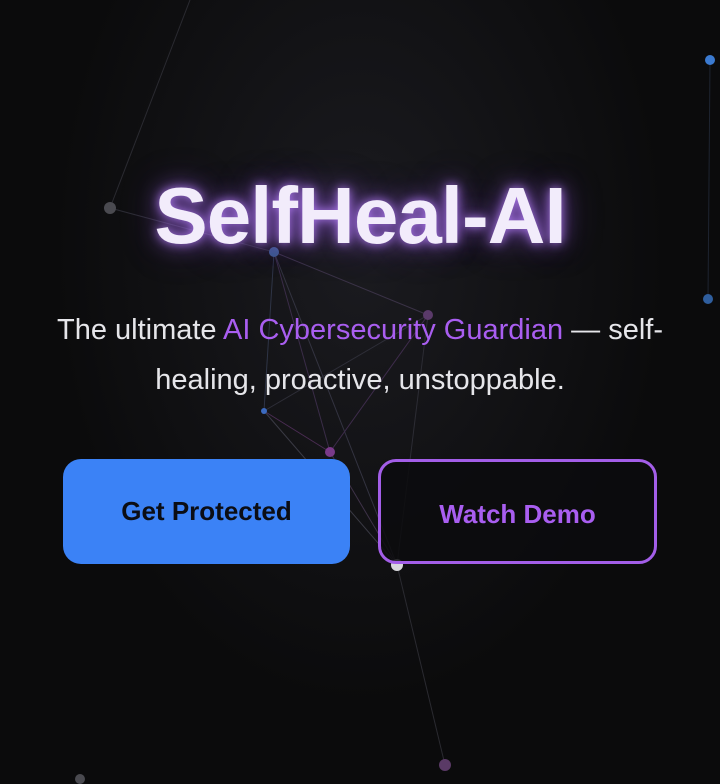  Describe the element at coordinates (393, 330) in the screenshot. I see `subtitle-accent-text: AI Cybersecurity Guardian` at that location.